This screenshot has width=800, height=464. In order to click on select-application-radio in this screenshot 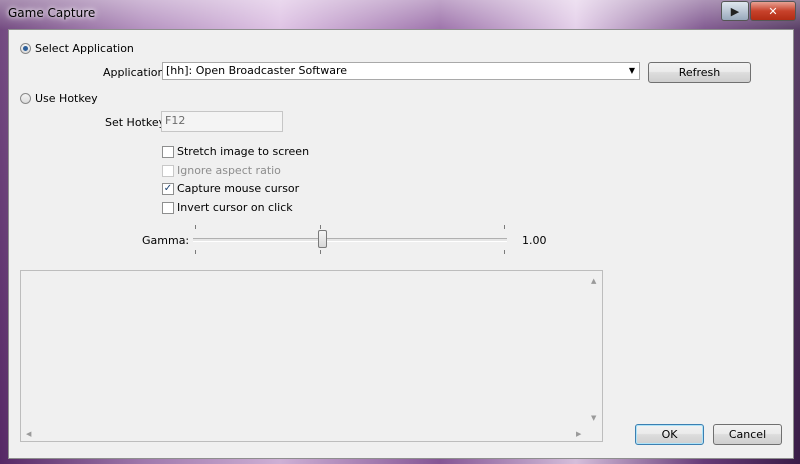, I will do `click(25, 48)`.